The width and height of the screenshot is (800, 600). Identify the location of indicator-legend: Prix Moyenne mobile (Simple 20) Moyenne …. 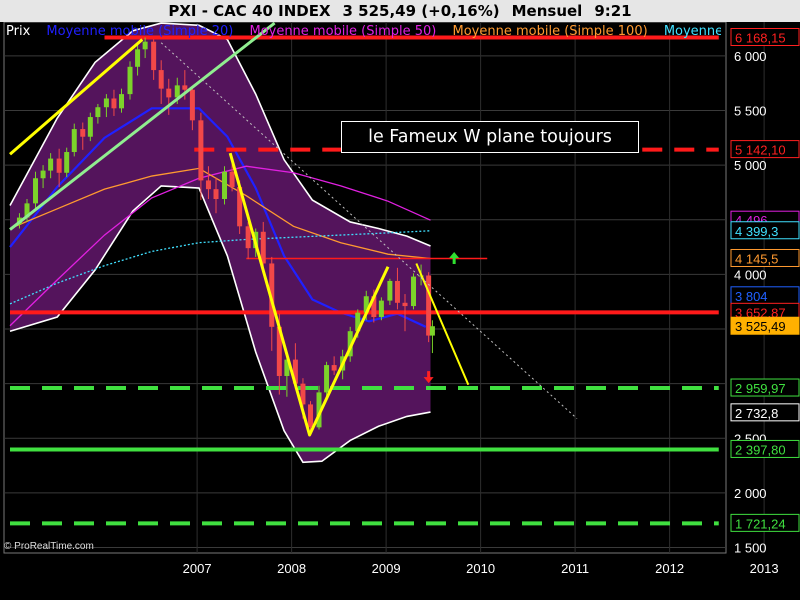
(363, 31).